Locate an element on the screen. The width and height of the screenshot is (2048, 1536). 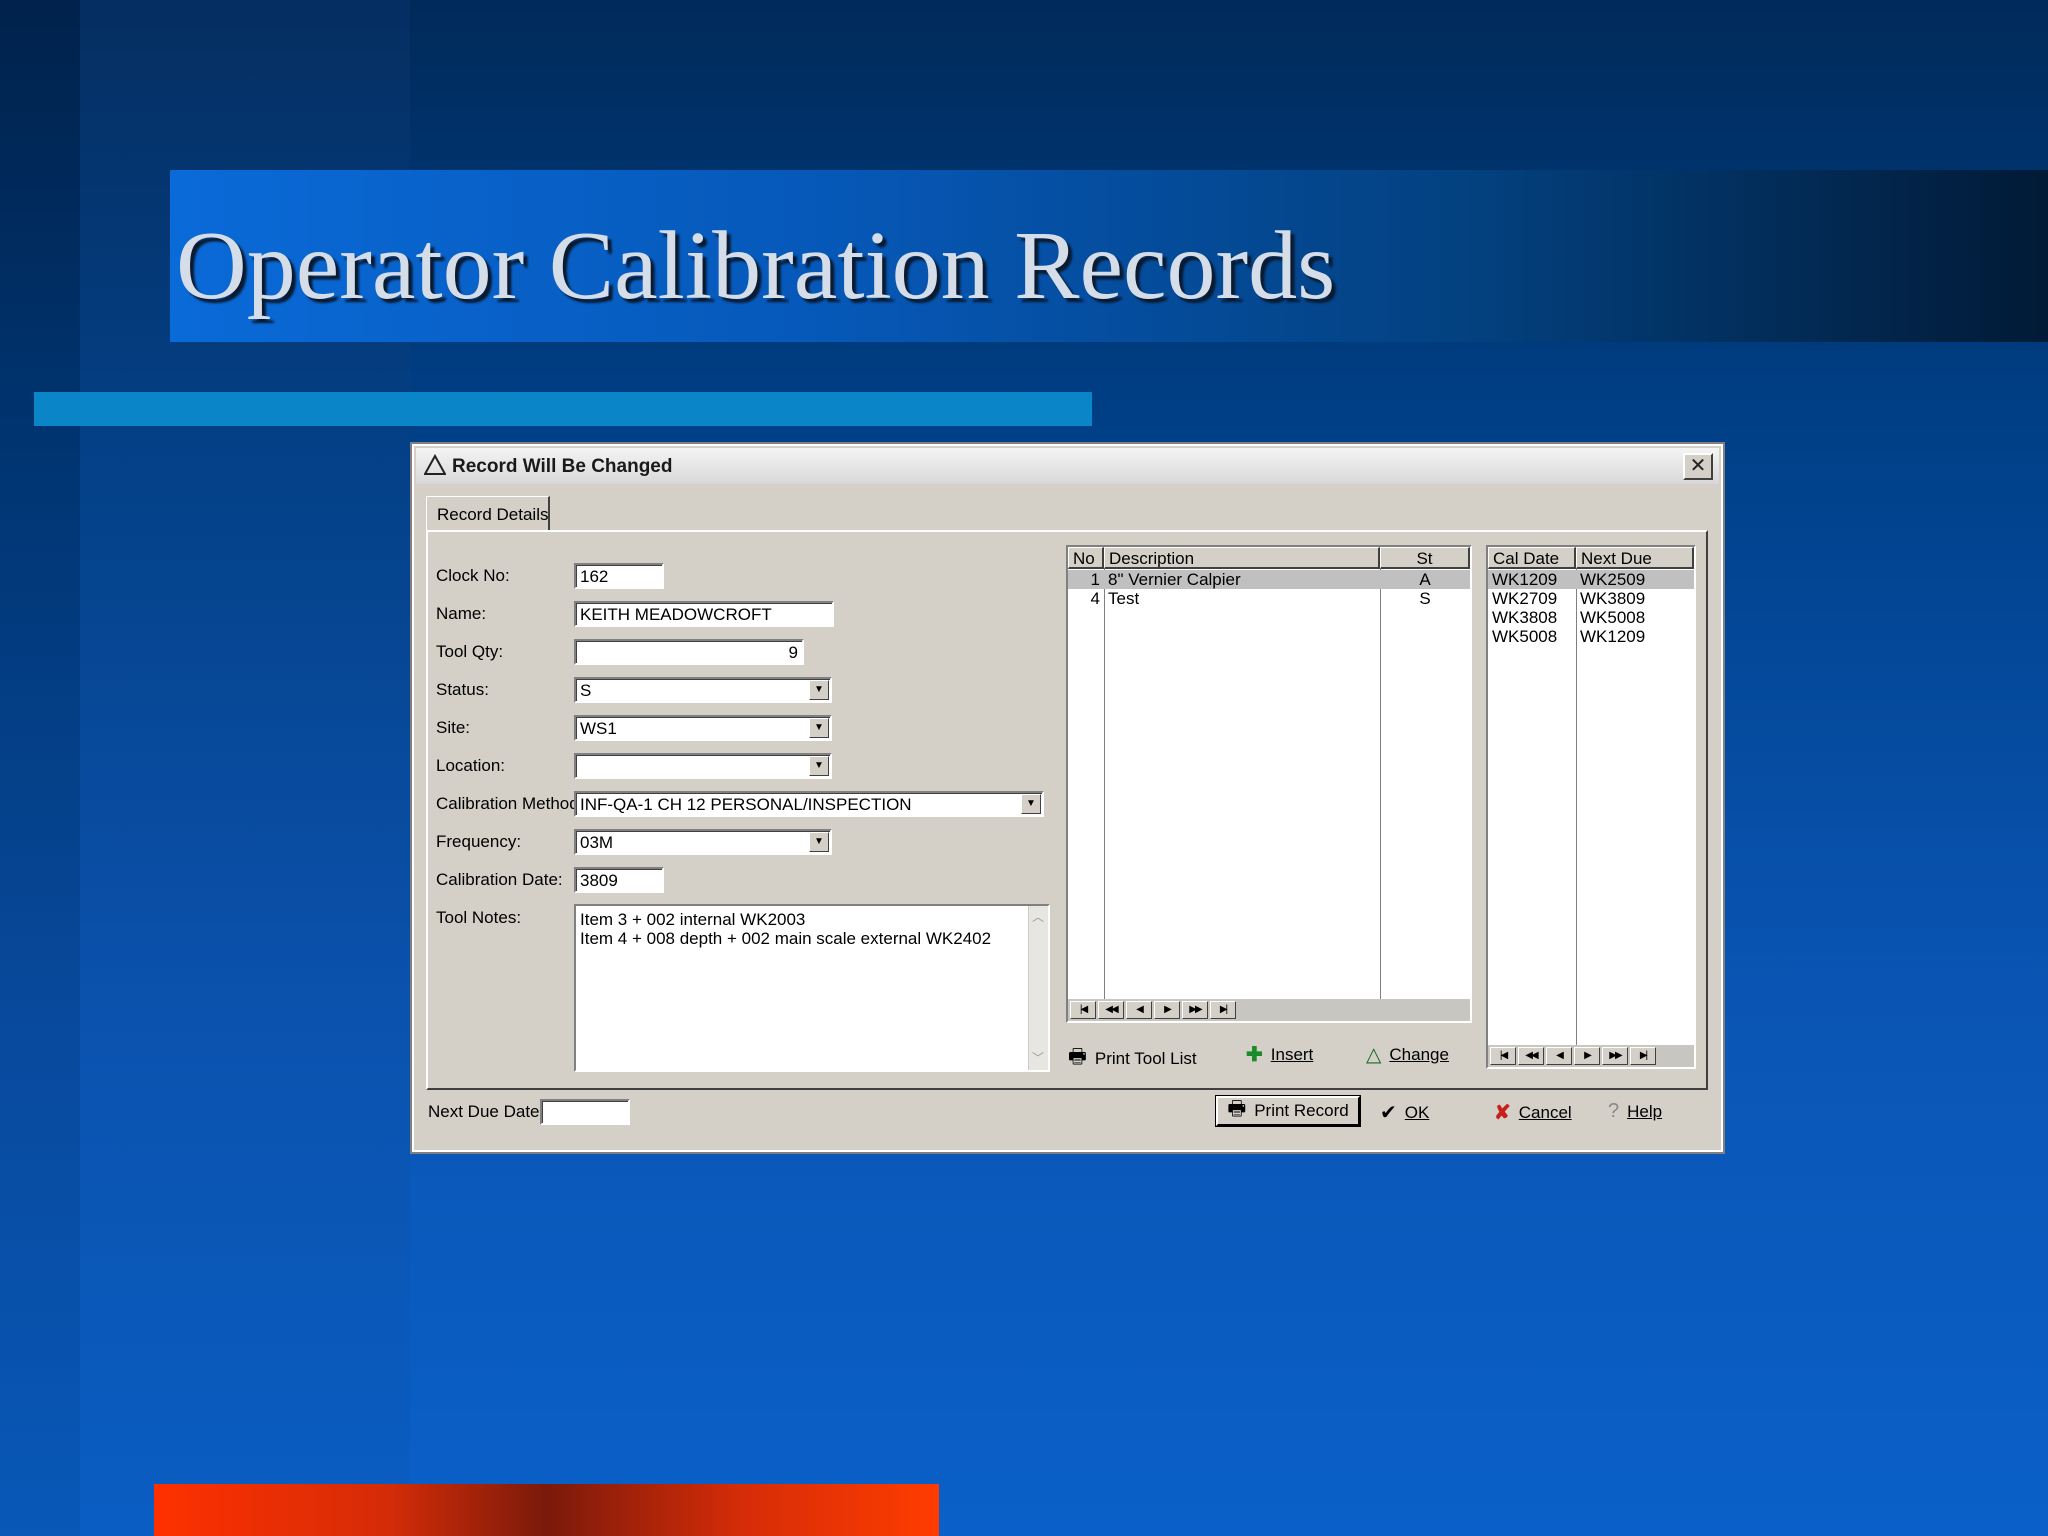
dialog-titlebar: Record Will Be Changed ✕ is located at coordinates (1067, 466).